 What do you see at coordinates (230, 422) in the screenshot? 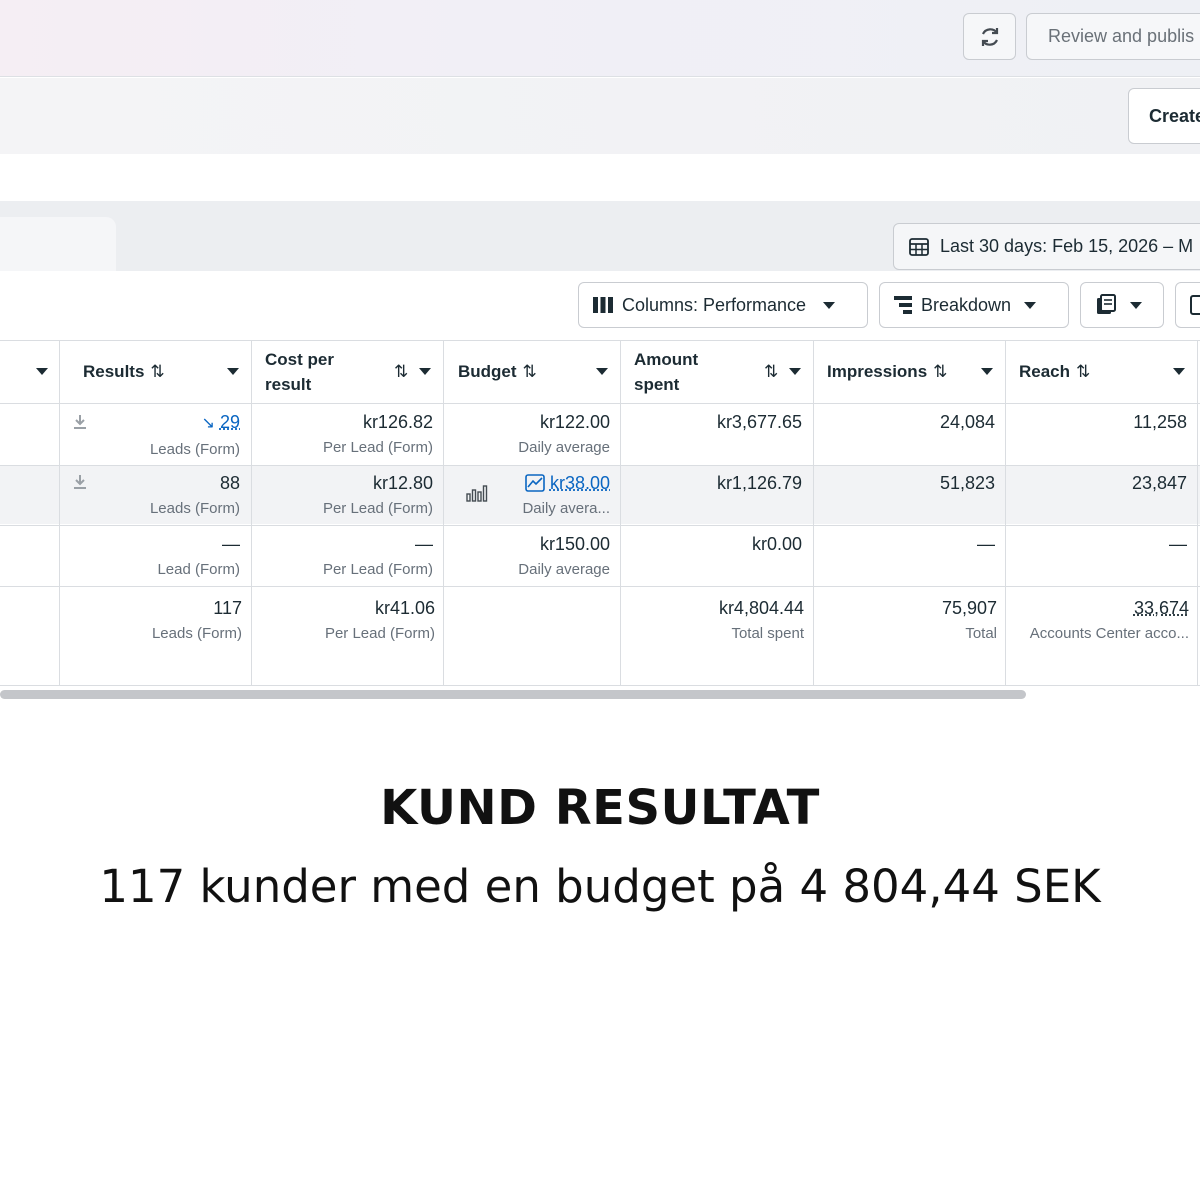
I see `results-value-link: 29` at bounding box center [230, 422].